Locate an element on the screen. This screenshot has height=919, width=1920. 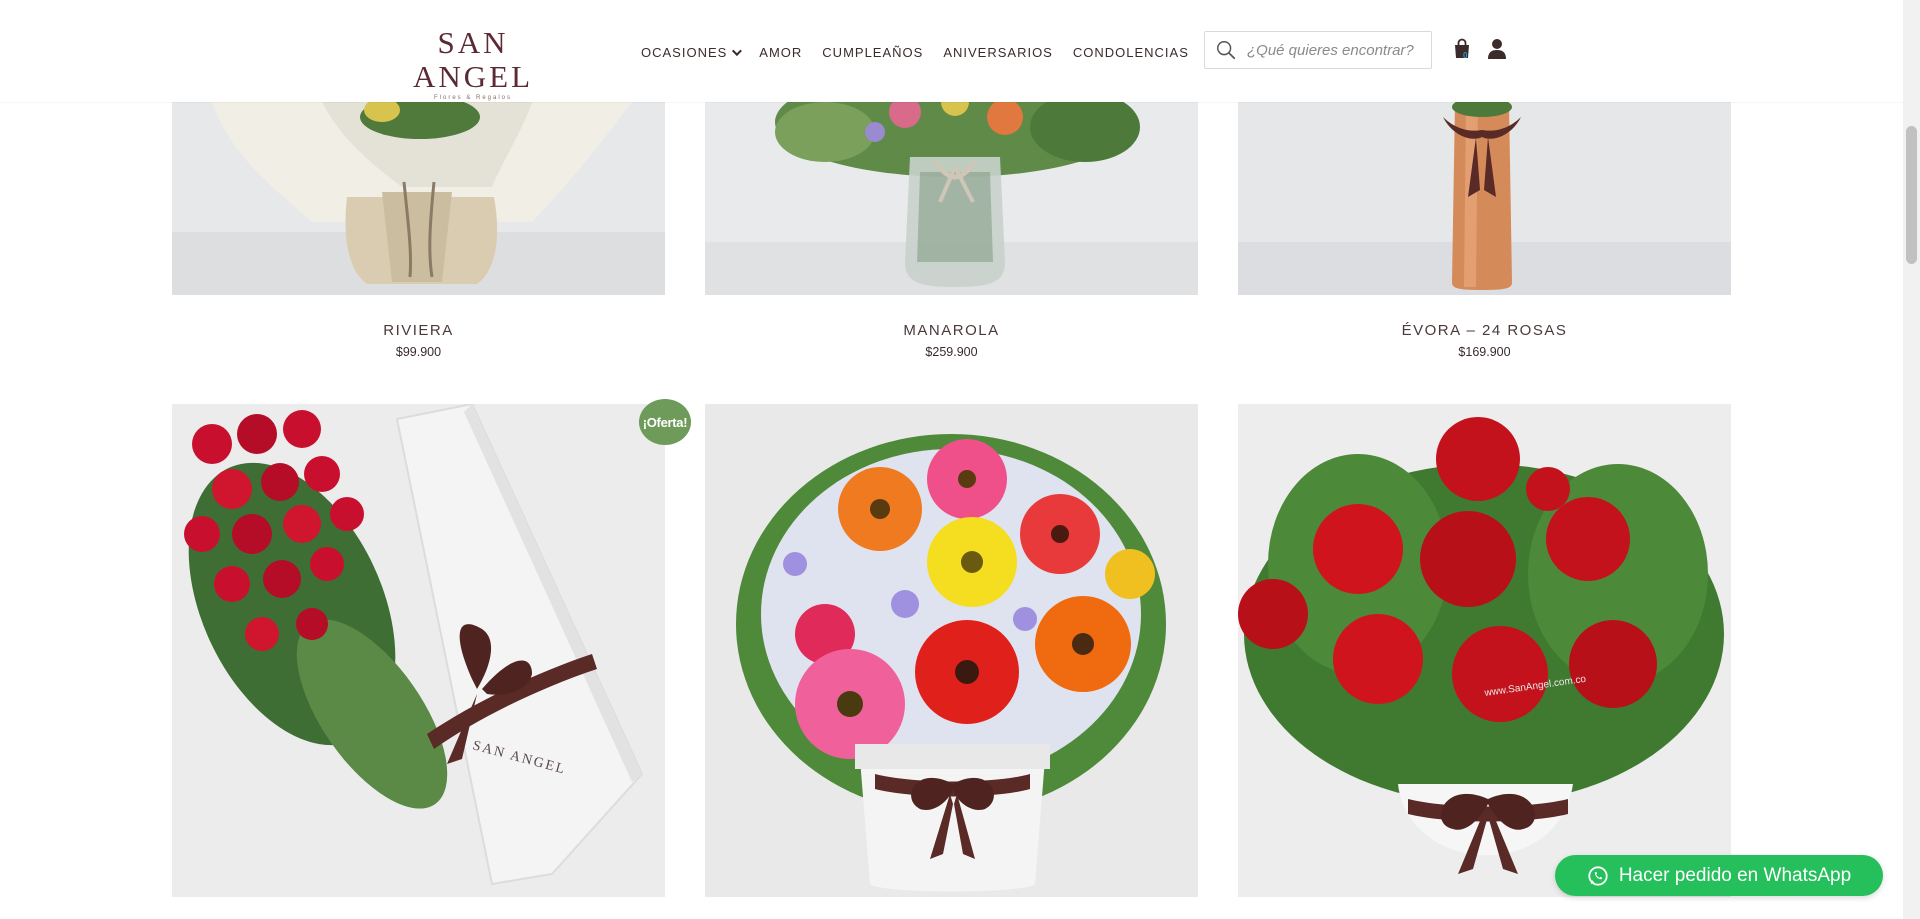
site-logo: SAN ANGEL Flores & Regalos is located at coordinates (473, 64).